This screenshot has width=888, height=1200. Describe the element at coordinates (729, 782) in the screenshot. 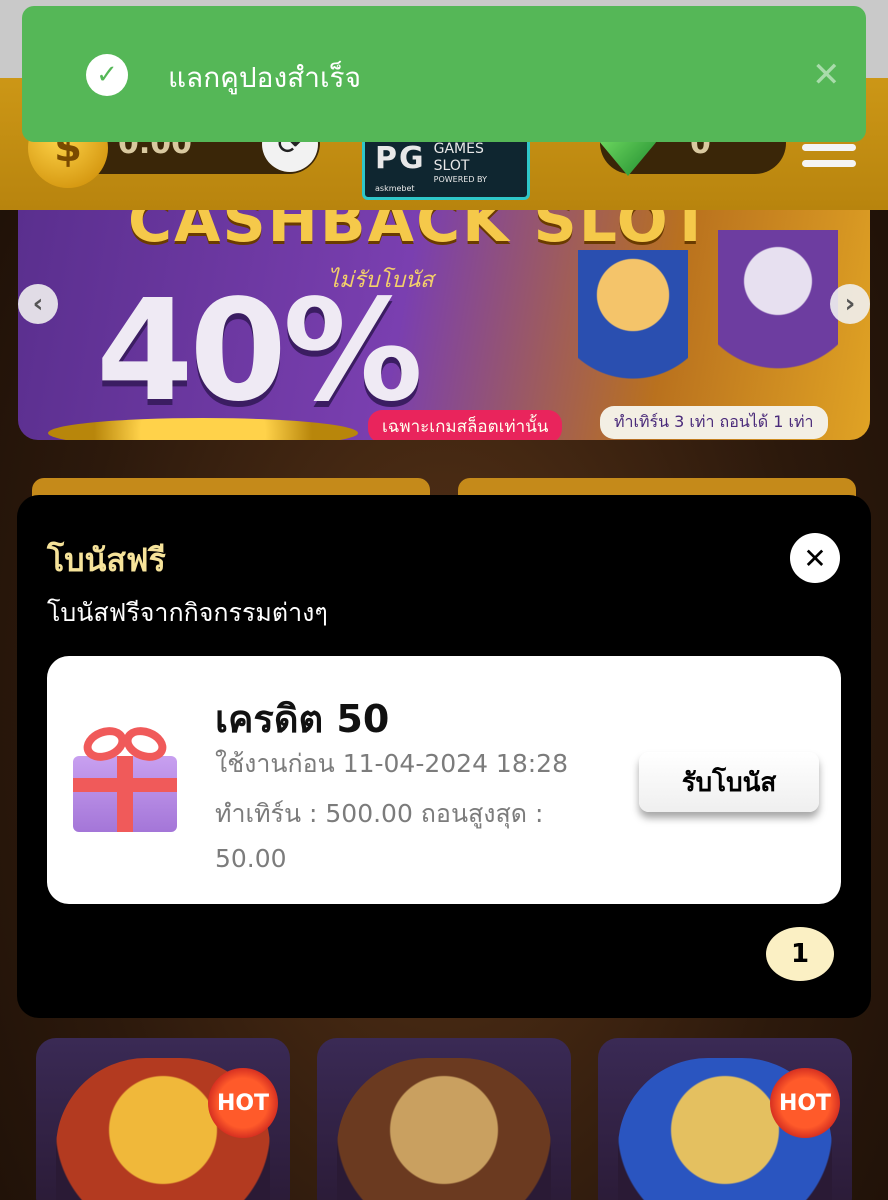

I see `claim-bonus-button: รับโบนัส` at that location.